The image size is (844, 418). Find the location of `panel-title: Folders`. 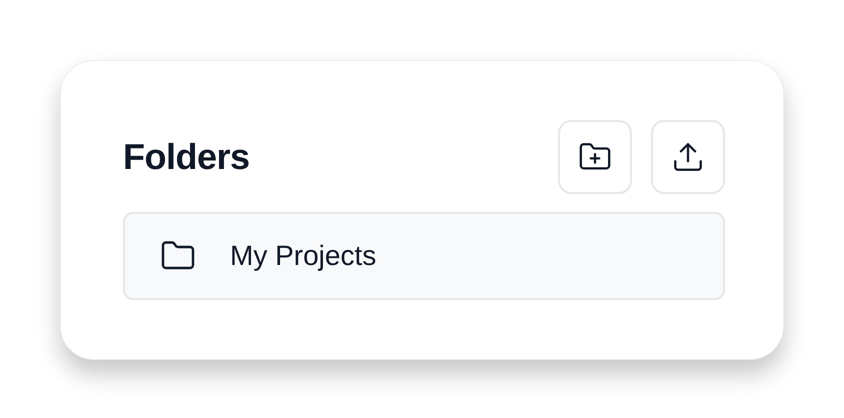

panel-title: Folders is located at coordinates (186, 157).